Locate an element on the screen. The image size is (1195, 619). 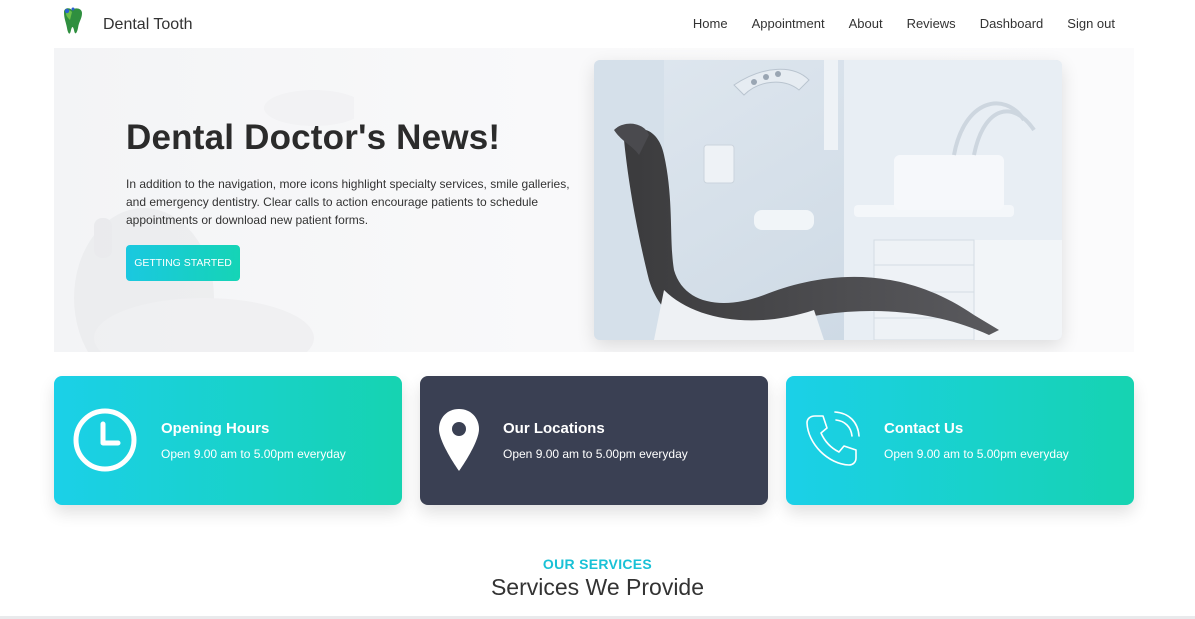
tooth-icon is located at coordinates (73, 24).